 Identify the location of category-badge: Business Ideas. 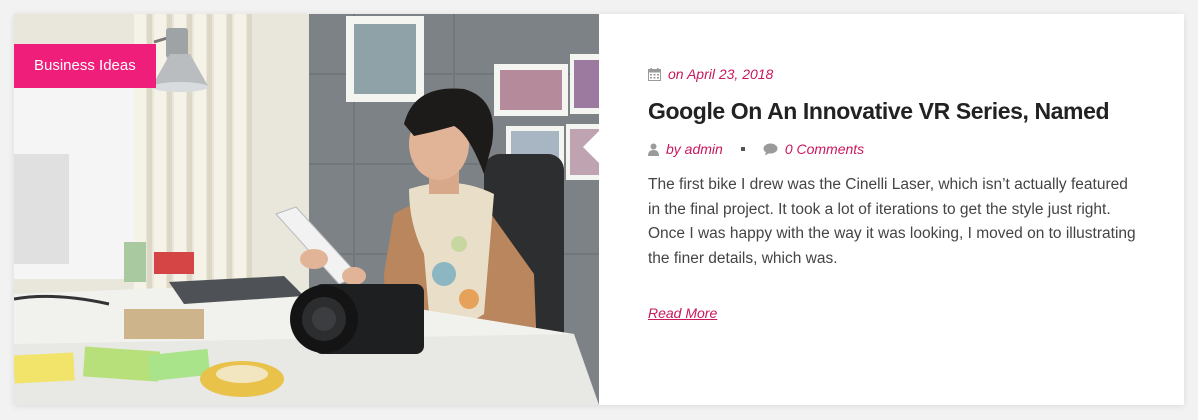
(85, 66).